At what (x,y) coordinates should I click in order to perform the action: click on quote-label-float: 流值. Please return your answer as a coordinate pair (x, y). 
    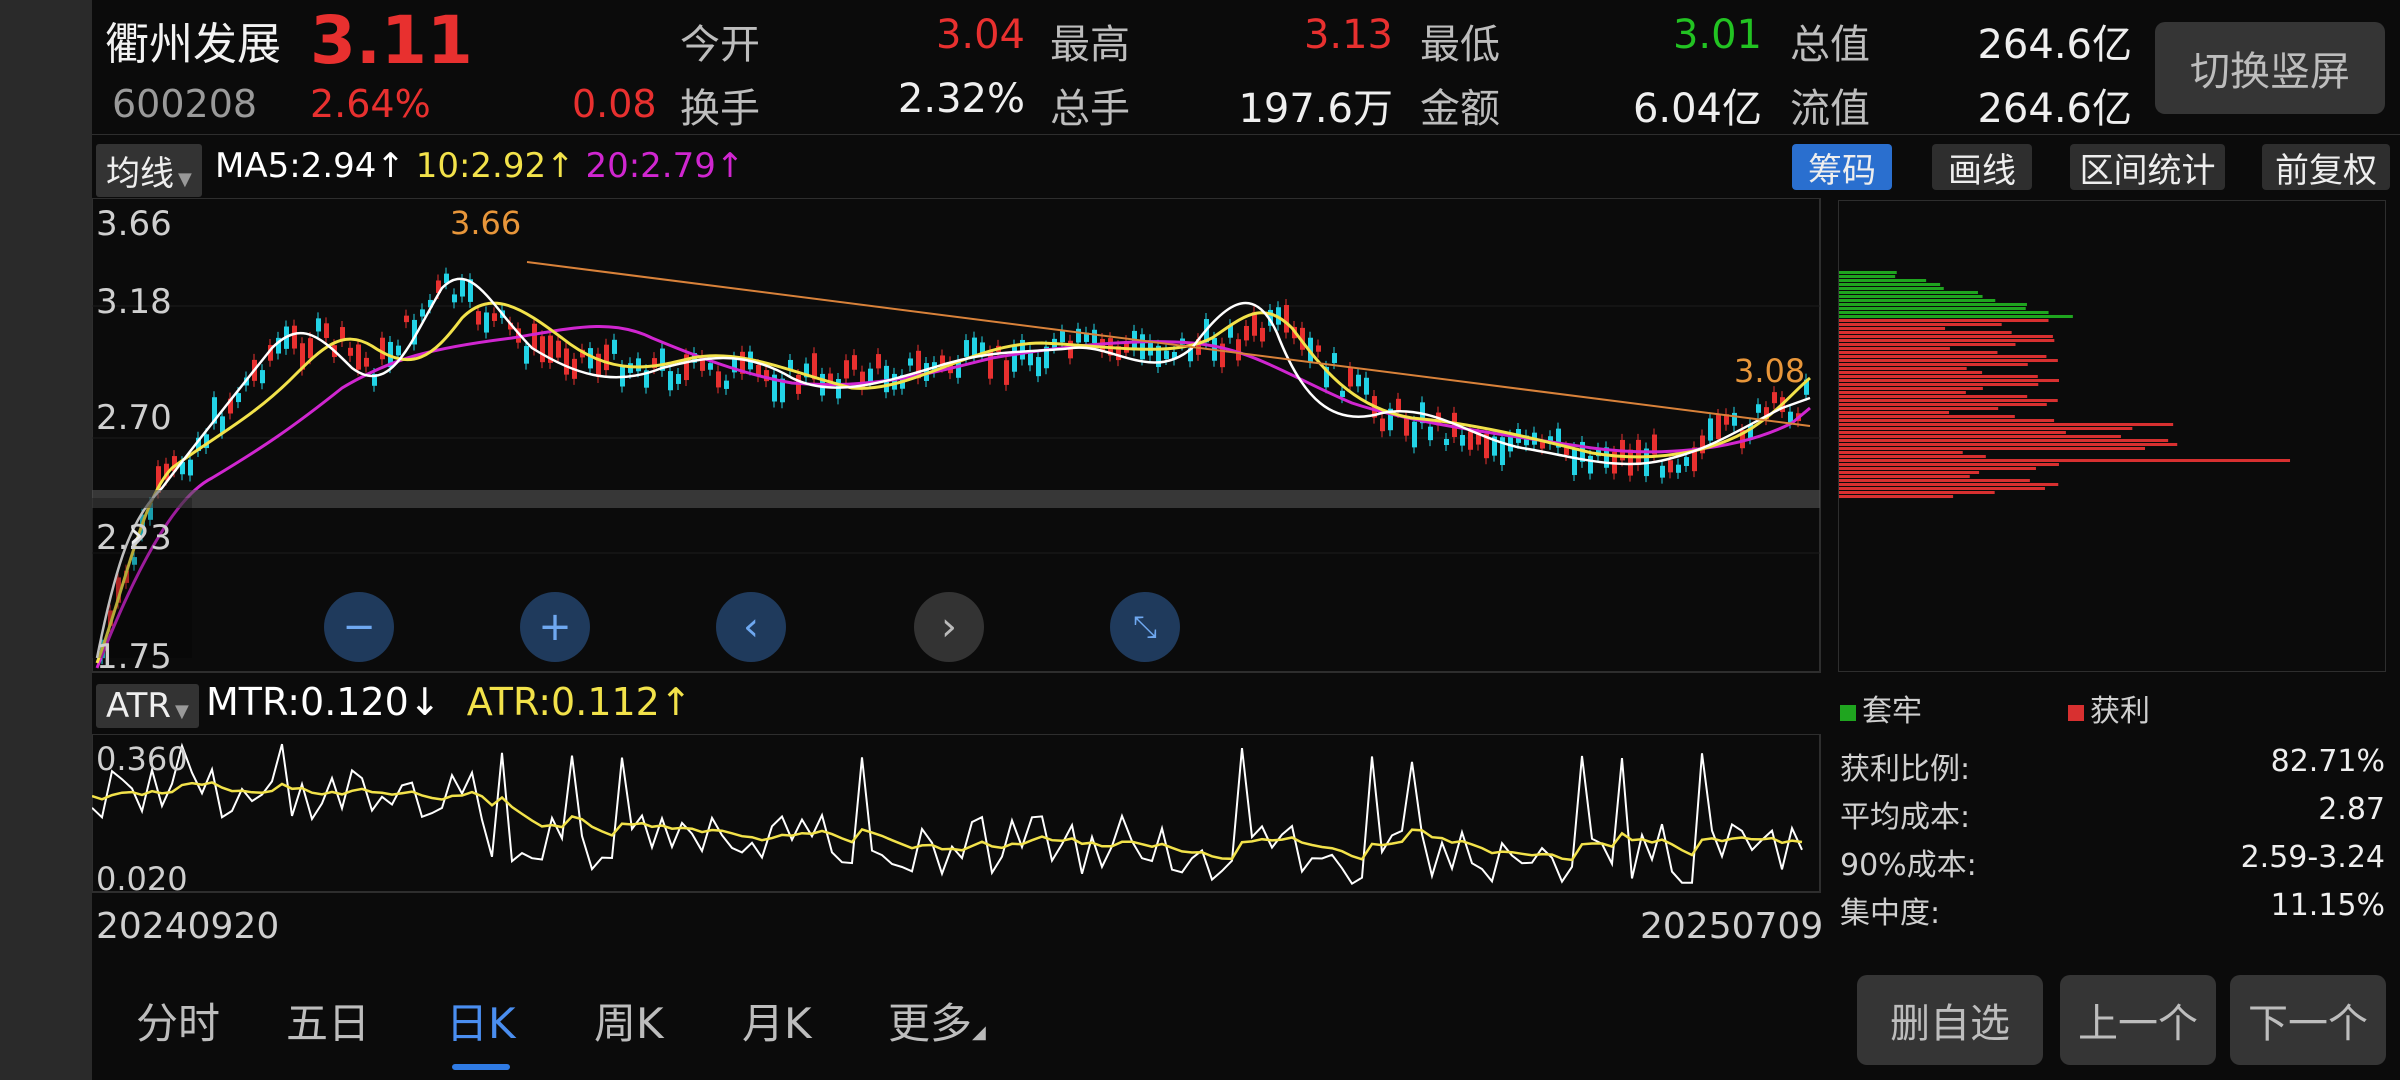
    Looking at the image, I should click on (1830, 109).